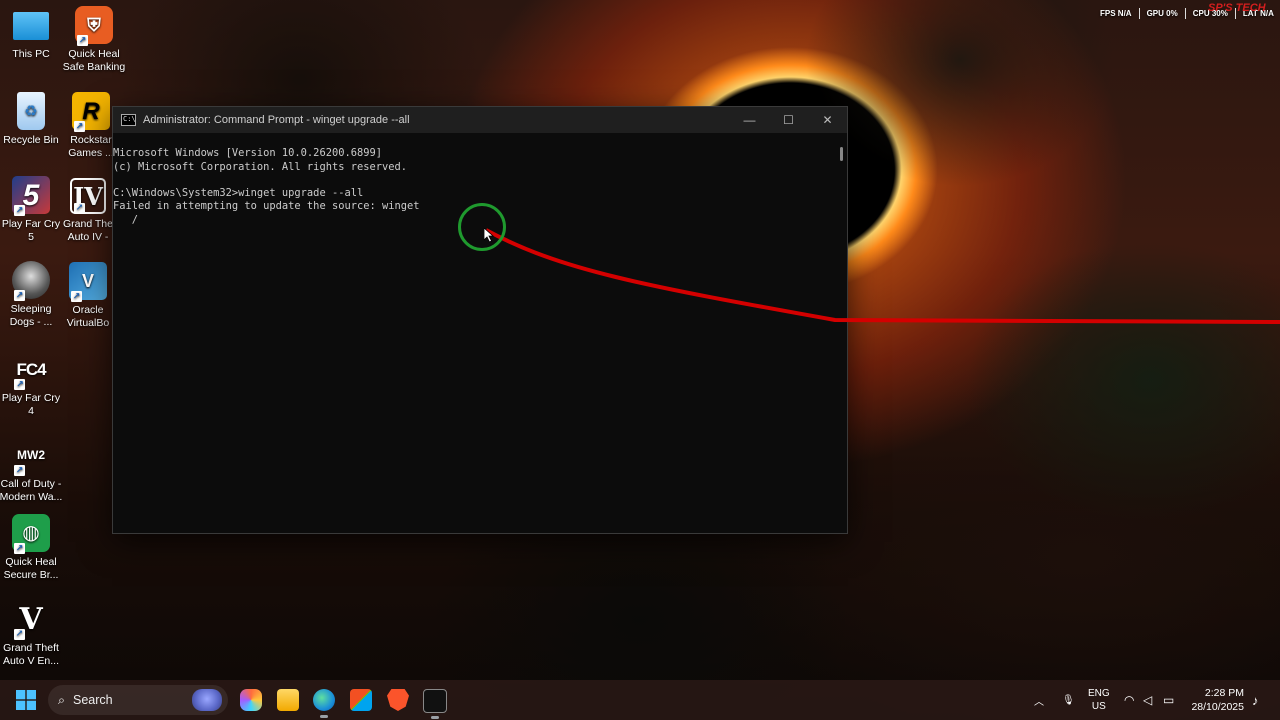 This screenshot has width=1280, height=720. I want to click on clock-time: 2:28 PM, so click(1224, 693).